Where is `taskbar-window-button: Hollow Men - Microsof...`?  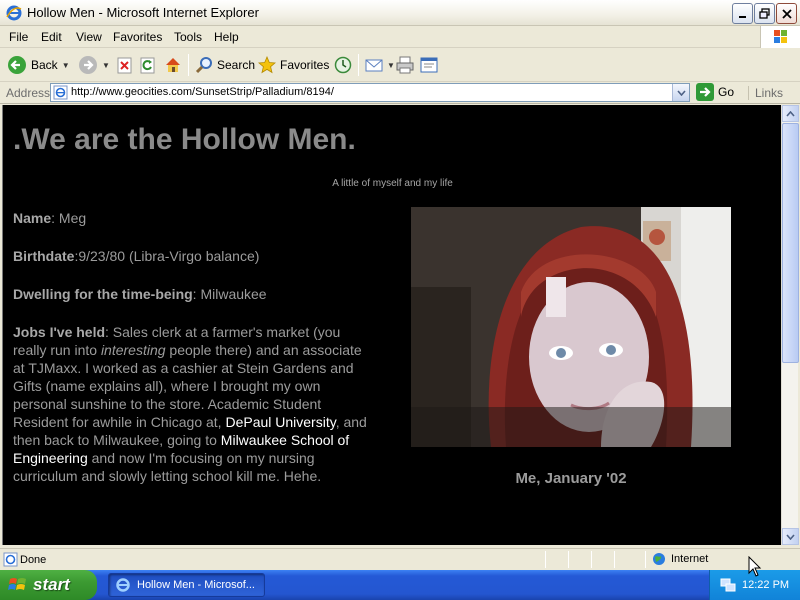
taskbar-window-button: Hollow Men - Microsof... is located at coordinates (186, 585).